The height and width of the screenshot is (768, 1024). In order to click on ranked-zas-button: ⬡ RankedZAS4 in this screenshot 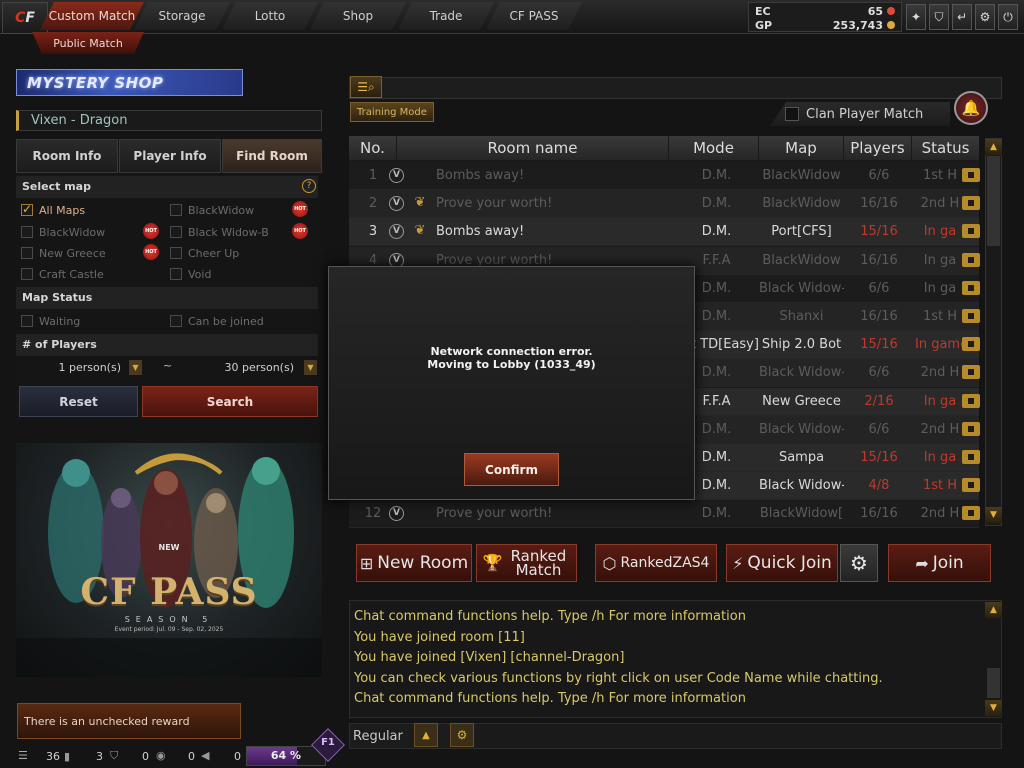, I will do `click(656, 563)`.